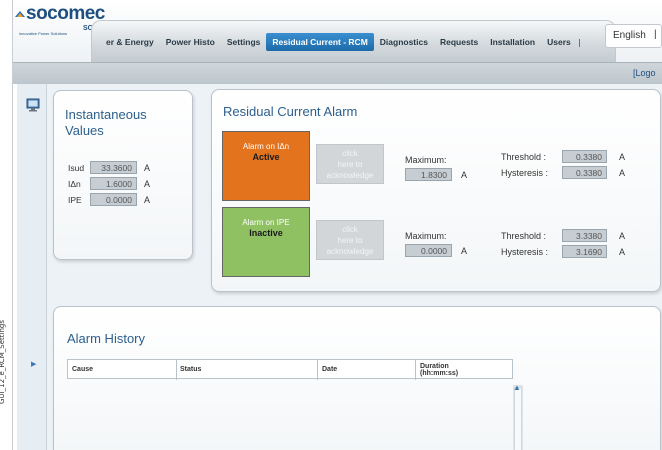 The height and width of the screenshot is (450, 662). What do you see at coordinates (3, 362) in the screenshot?
I see `side-caption: GUI_12_e_RCM_Settings` at bounding box center [3, 362].